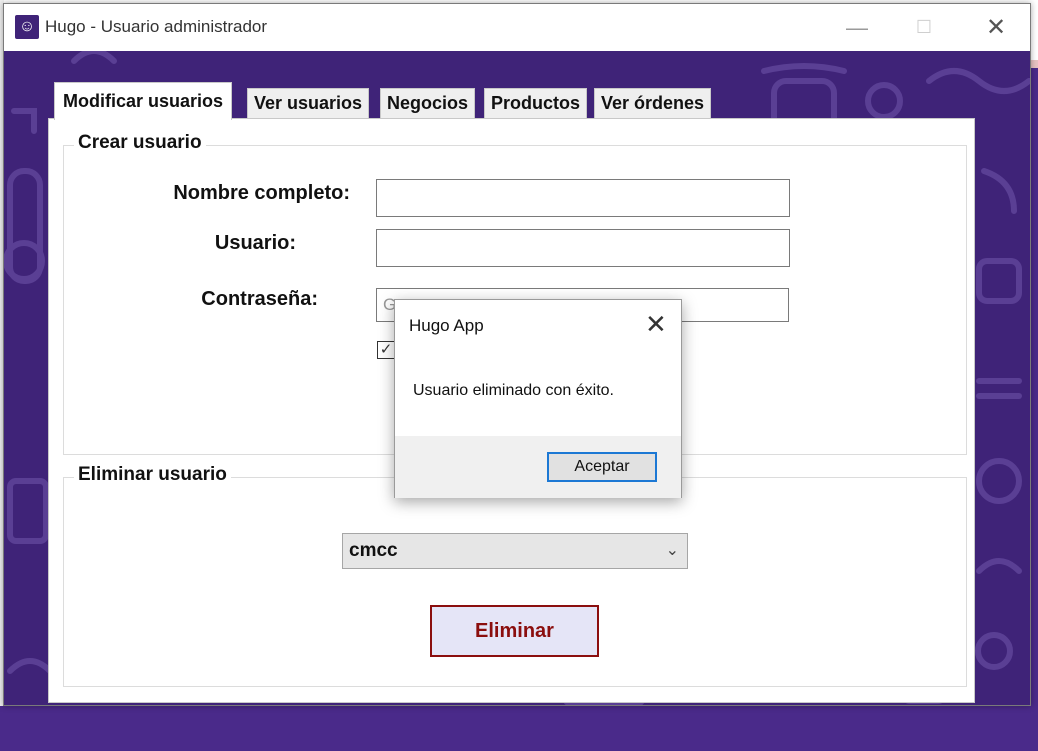 The image size is (1038, 751). Describe the element at coordinates (536, 103) in the screenshot. I see `tab-productos: Productos` at that location.